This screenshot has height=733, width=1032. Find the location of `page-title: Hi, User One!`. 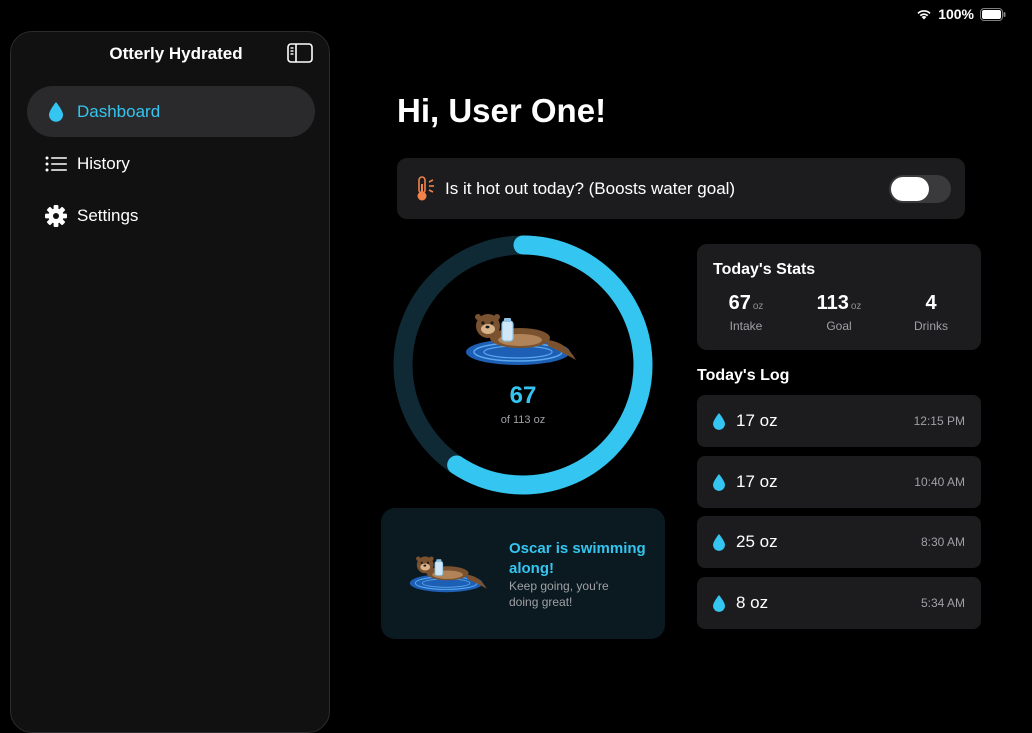

page-title: Hi, User One! is located at coordinates (502, 110).